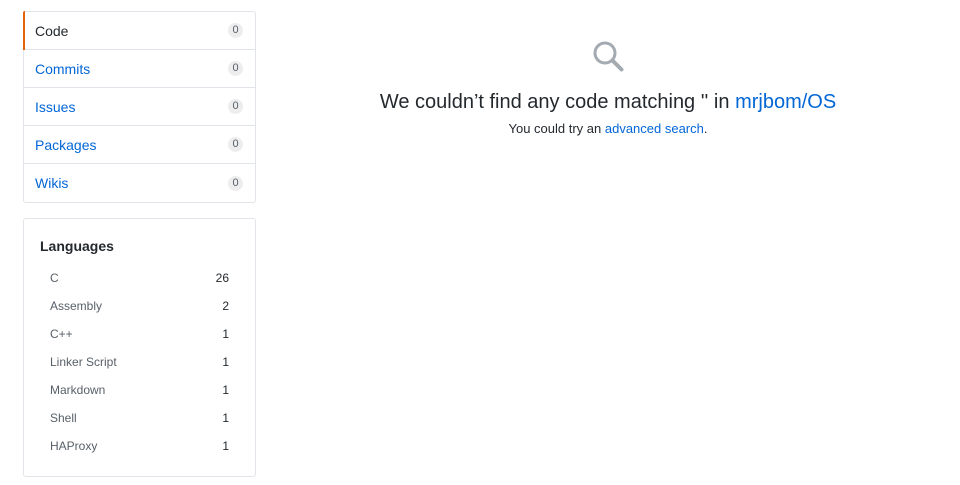 Image resolution: width=960 pixels, height=485 pixels. I want to click on language-item-cpp: C++ 1, so click(139, 334).